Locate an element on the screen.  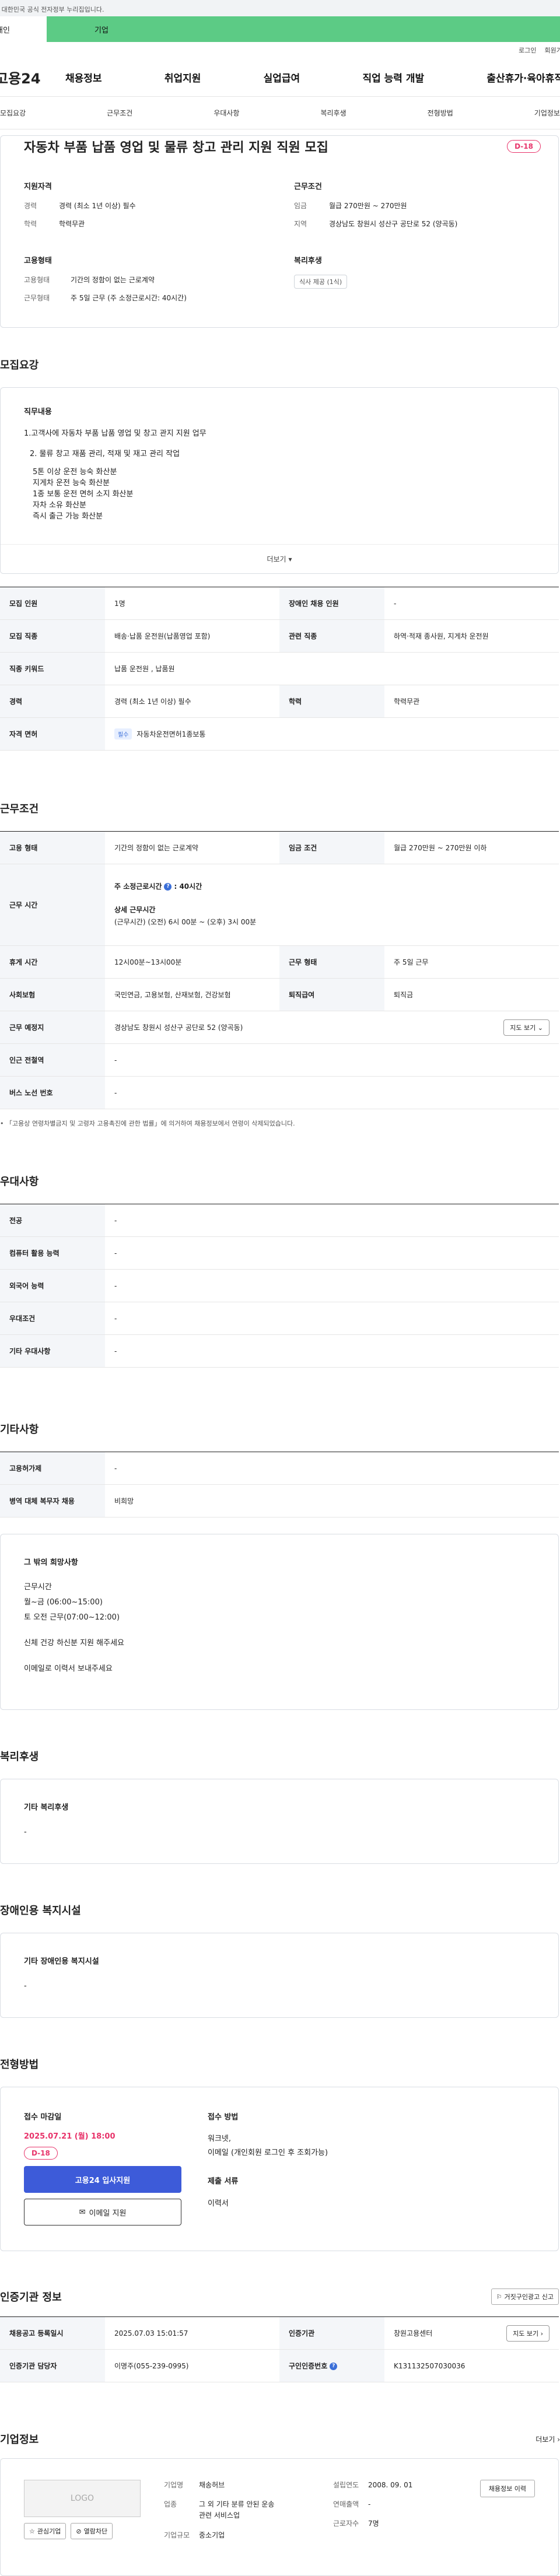
company-logo: LOGO is located at coordinates (82, 2498).